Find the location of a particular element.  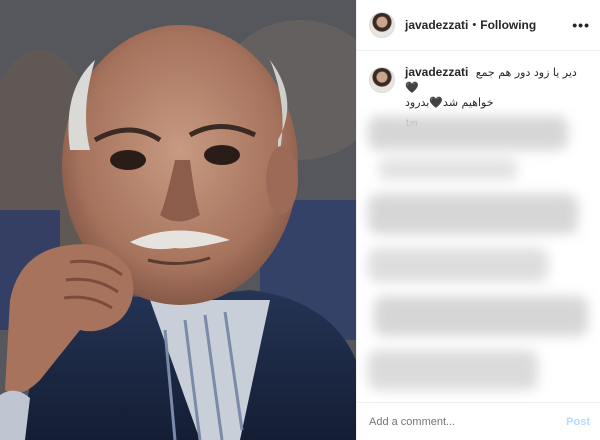

more-options-icon: ••• is located at coordinates (581, 25).